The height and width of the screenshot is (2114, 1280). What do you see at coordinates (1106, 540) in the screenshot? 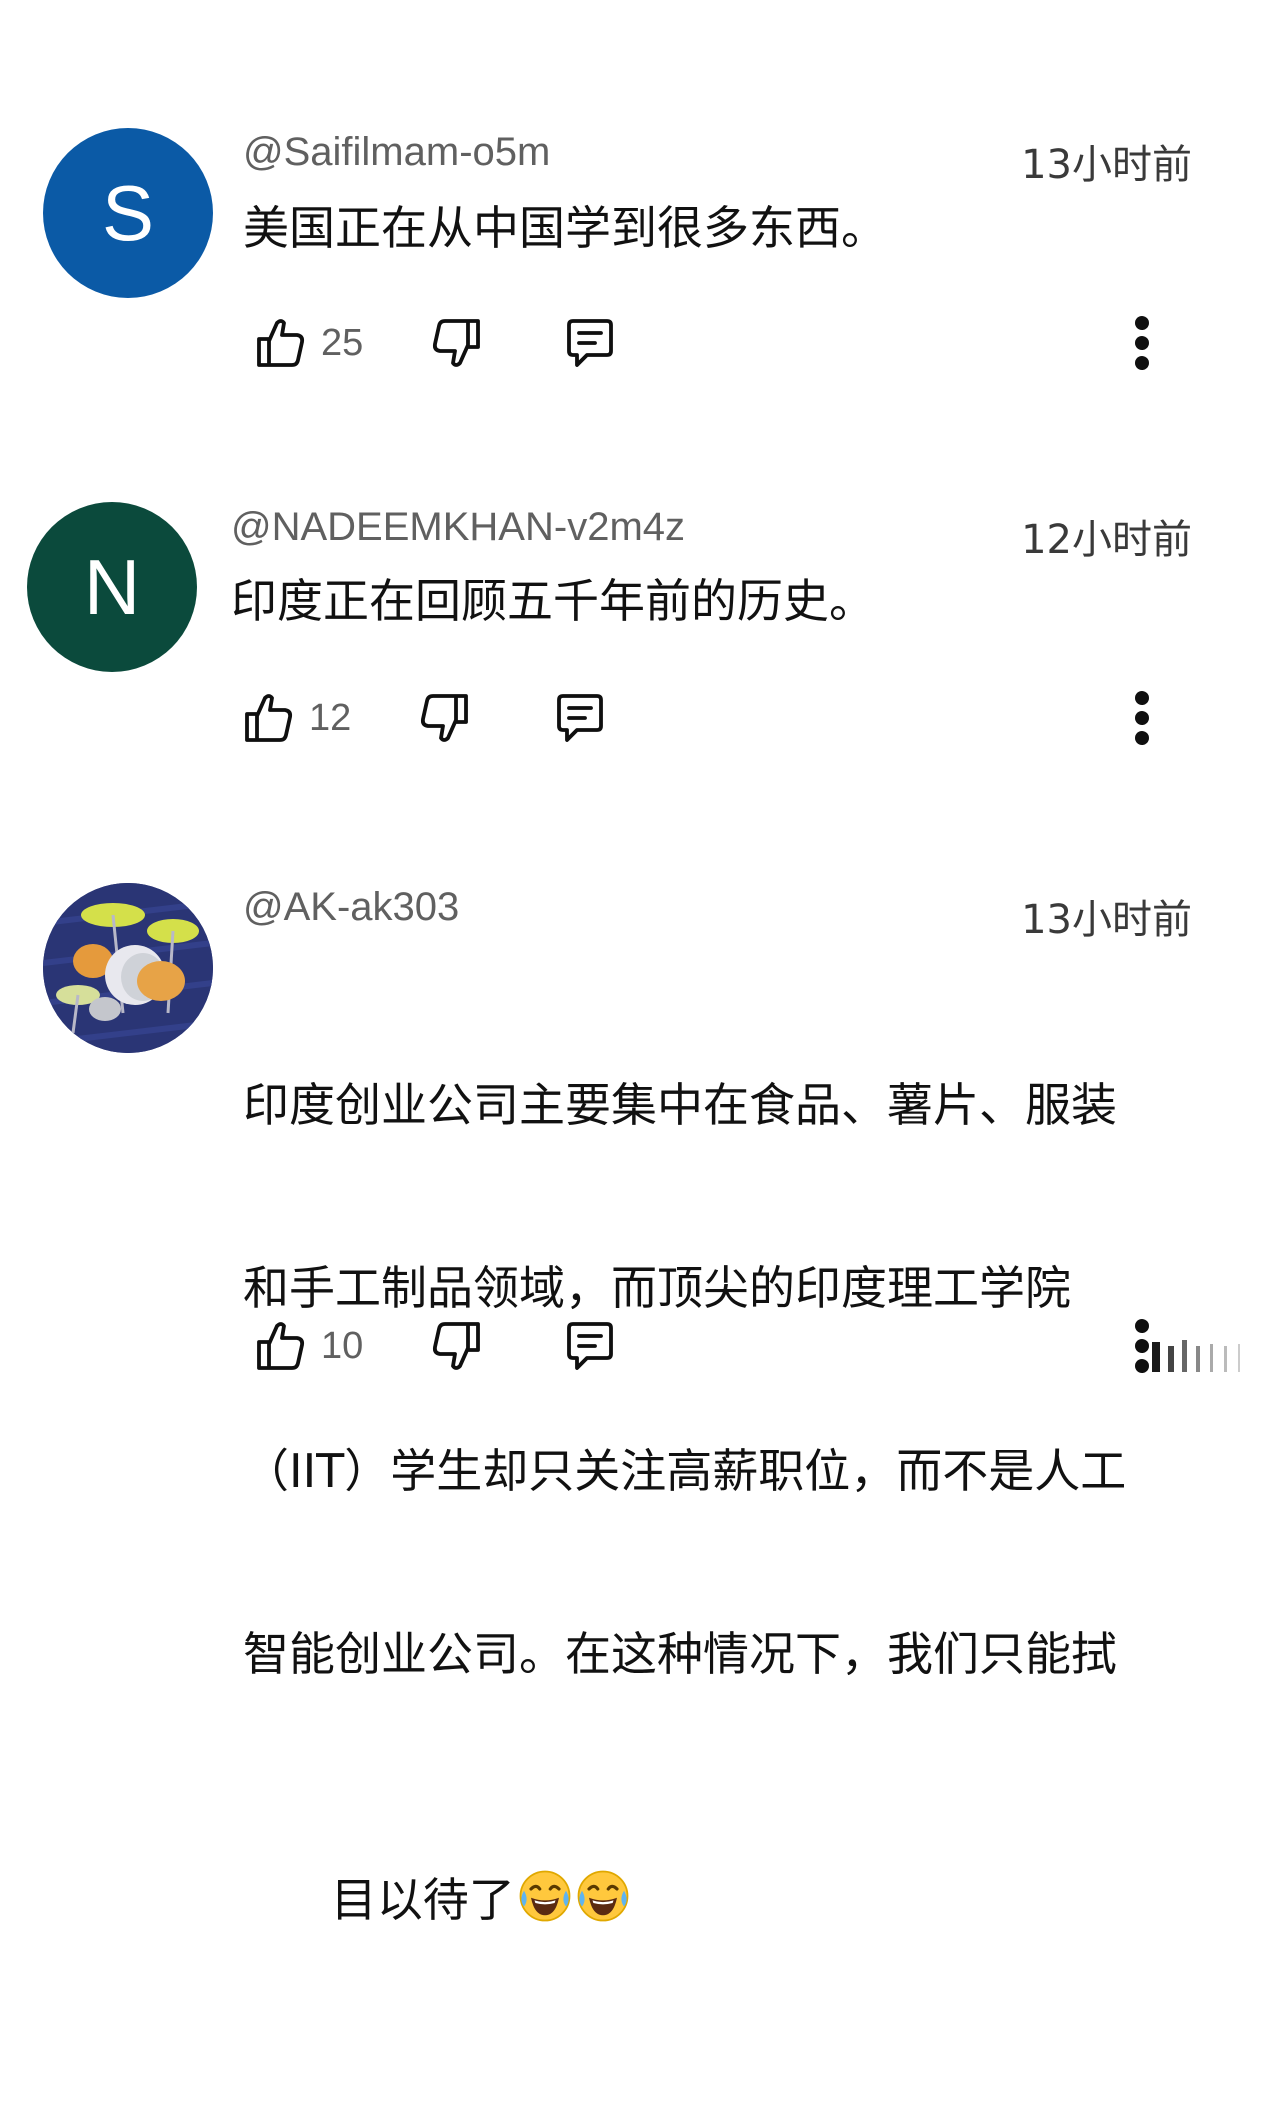
I see `comment-time: 12小时前` at bounding box center [1106, 540].